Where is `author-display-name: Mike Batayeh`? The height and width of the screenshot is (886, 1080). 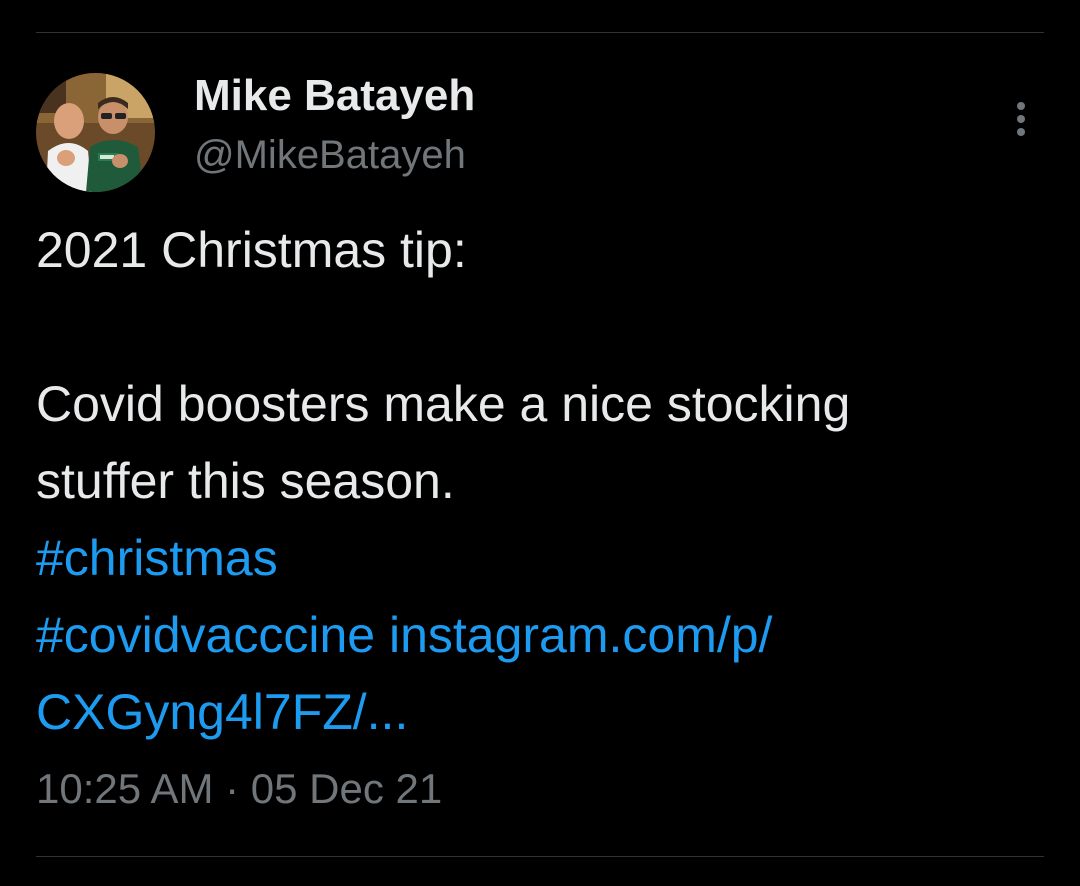 author-display-name: Mike Batayeh is located at coordinates (334, 96).